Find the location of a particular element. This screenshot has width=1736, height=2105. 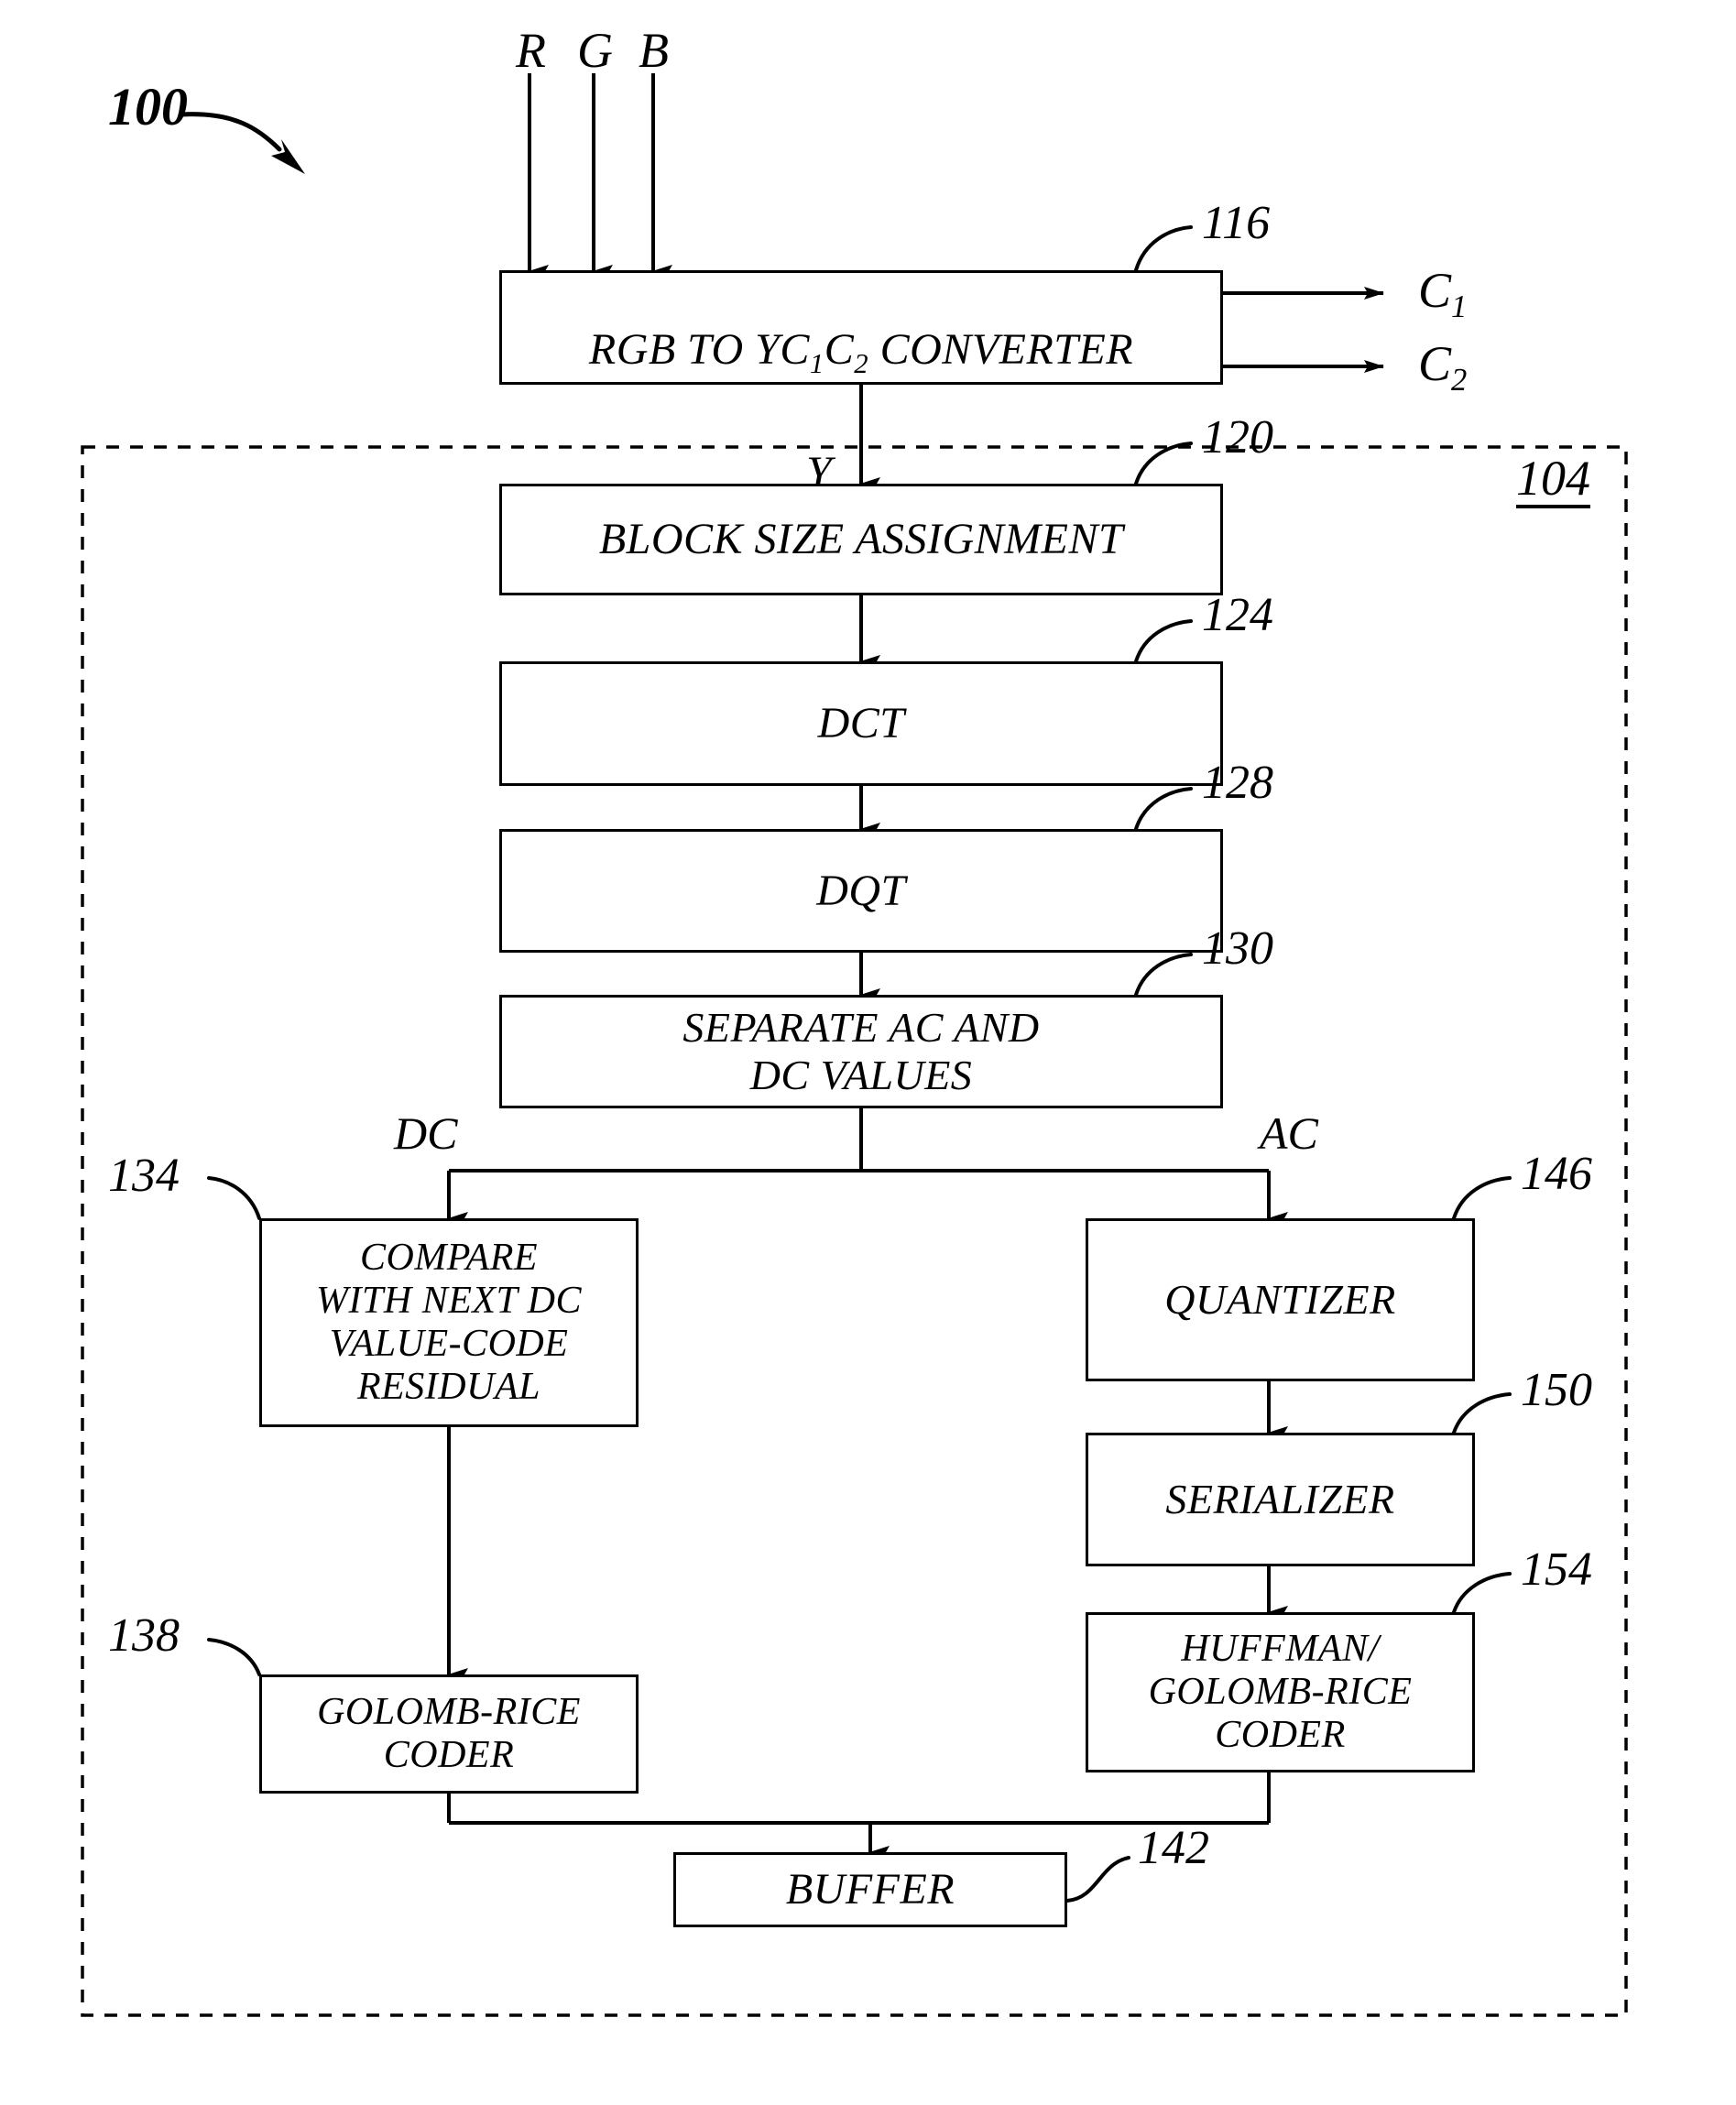

input-label-g: G is located at coordinates (595, 50).